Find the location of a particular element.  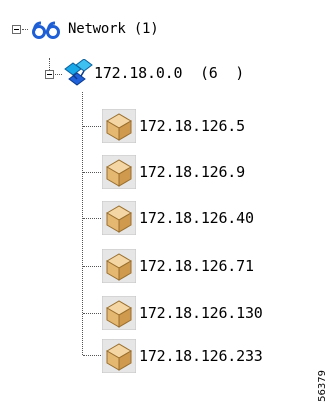

root-node-label: Network (1) is located at coordinates (113, 29).